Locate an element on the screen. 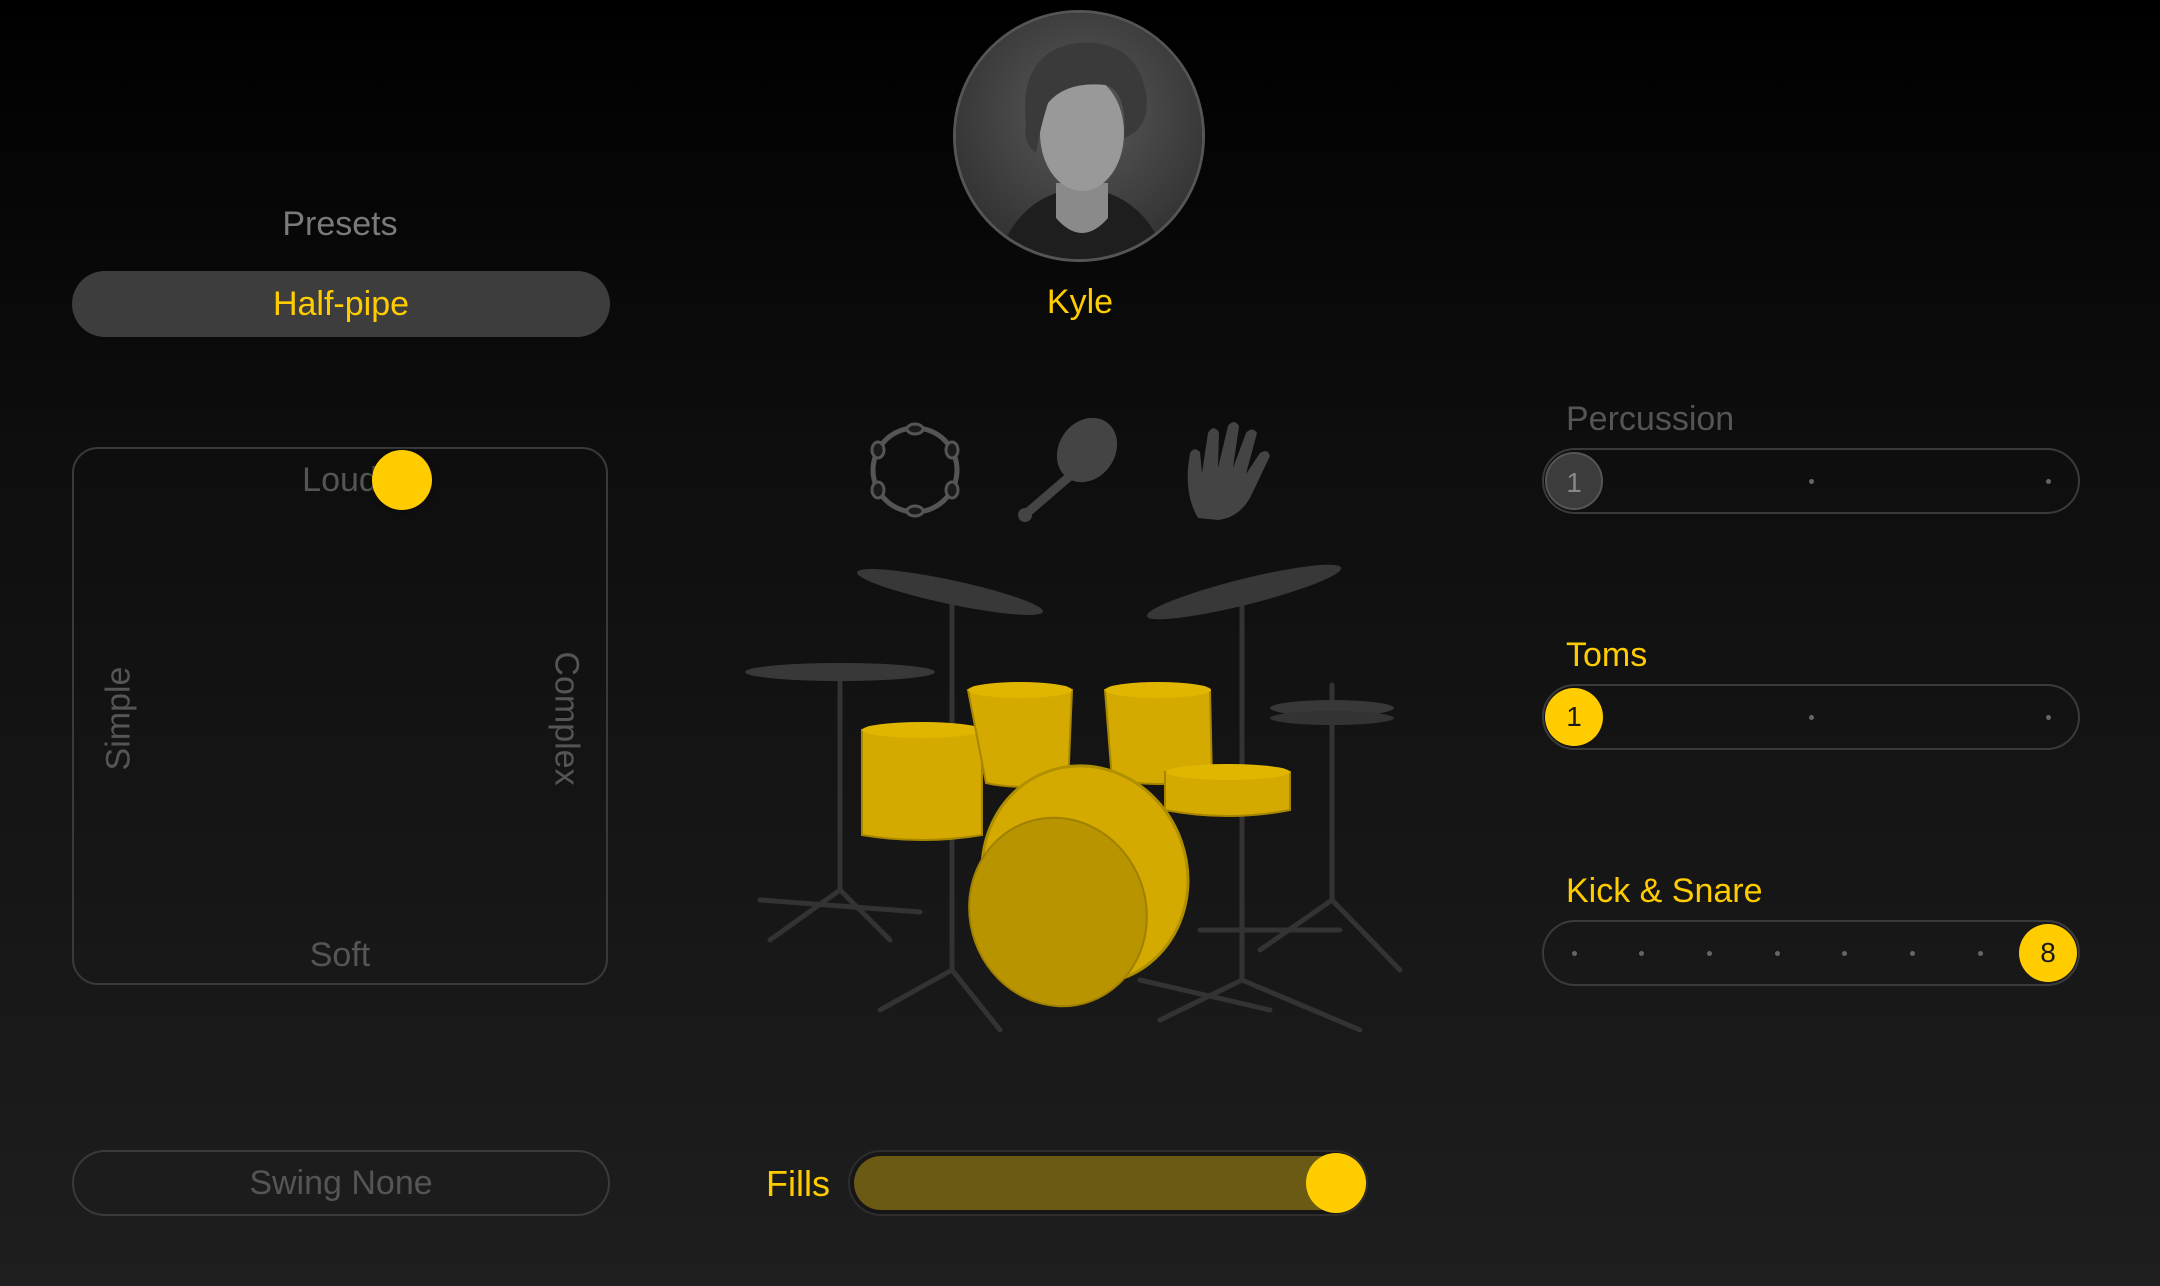  toms-slider: 1 is located at coordinates (1811, 717).